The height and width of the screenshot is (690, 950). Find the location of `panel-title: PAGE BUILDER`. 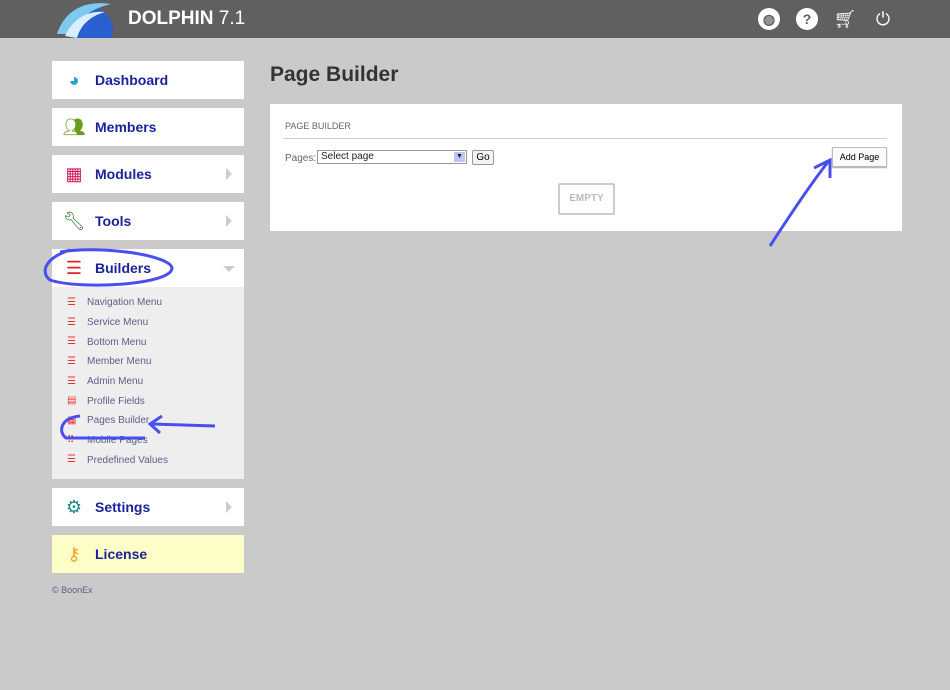

panel-title: PAGE BUILDER is located at coordinates (318, 126).